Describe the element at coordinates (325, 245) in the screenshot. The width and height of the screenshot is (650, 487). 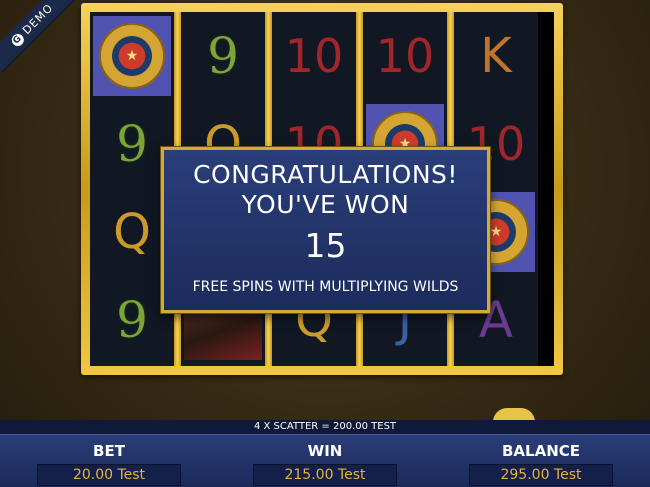
I see `free-spins-count: 15` at that location.